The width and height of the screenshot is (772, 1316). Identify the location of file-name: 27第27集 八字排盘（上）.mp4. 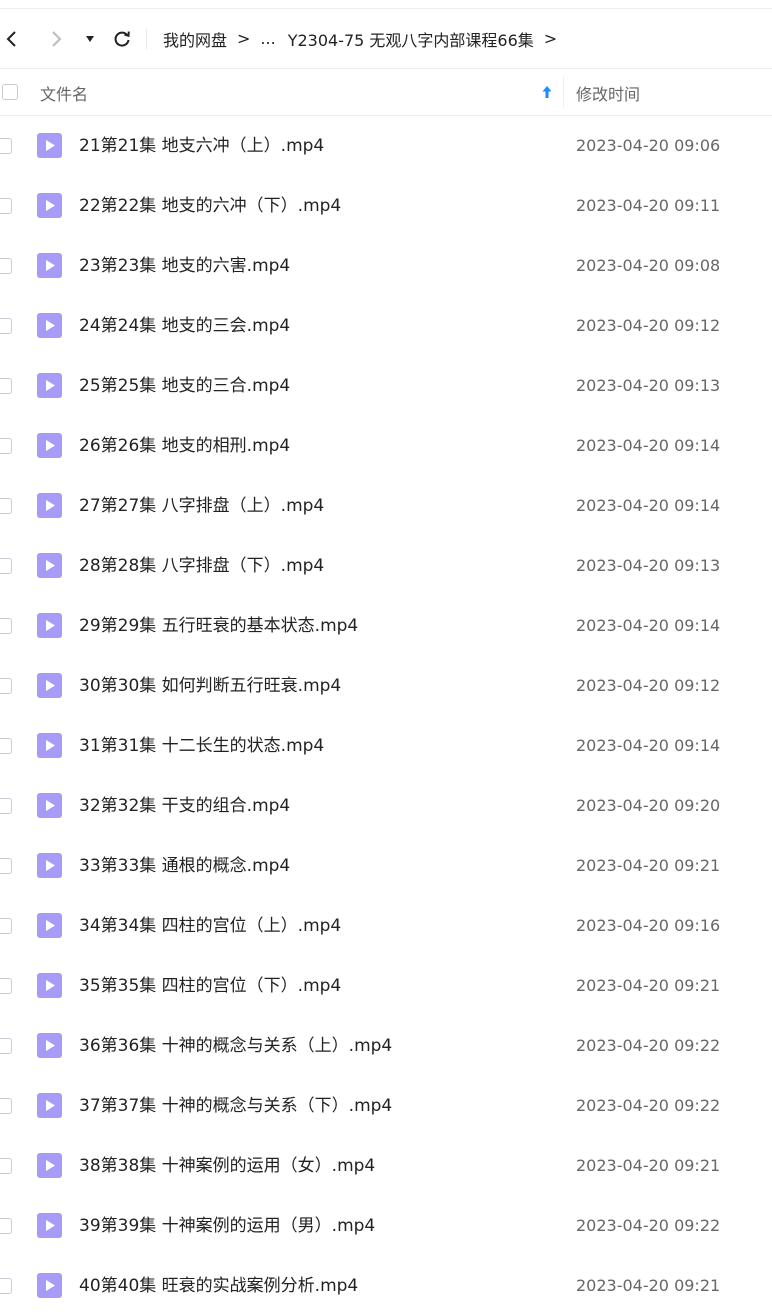
(201, 506).